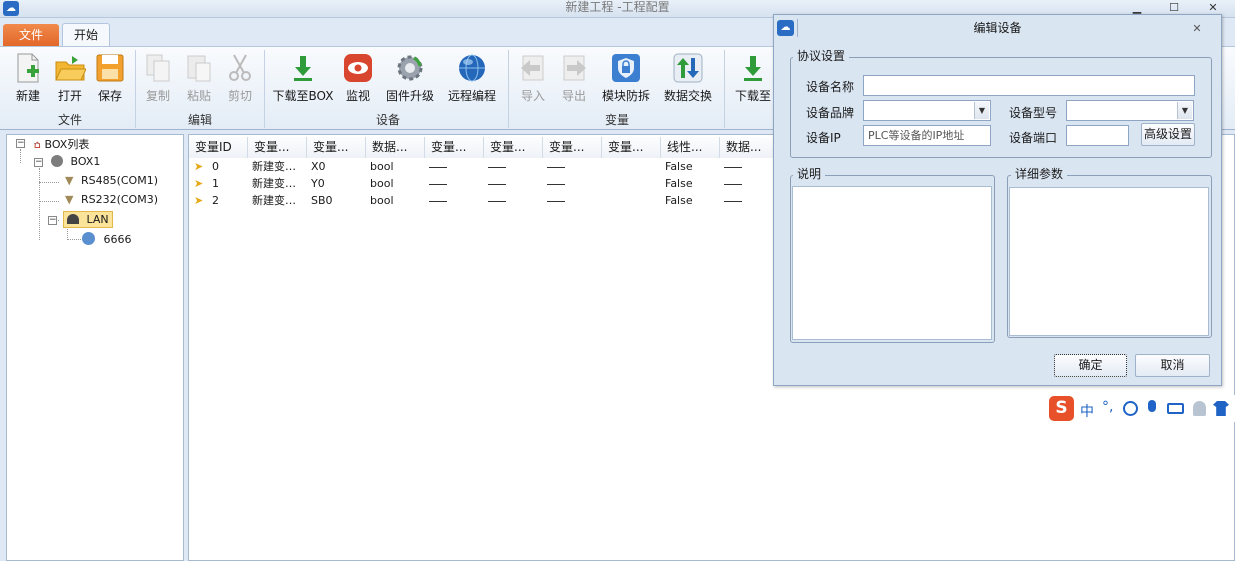  What do you see at coordinates (70, 68) in the screenshot?
I see `open-folder-icon` at bounding box center [70, 68].